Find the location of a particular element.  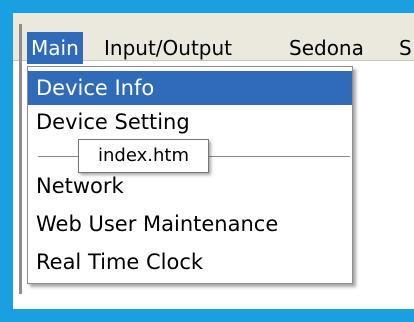

menu-item-device-info: Device Info is located at coordinates (190, 88).